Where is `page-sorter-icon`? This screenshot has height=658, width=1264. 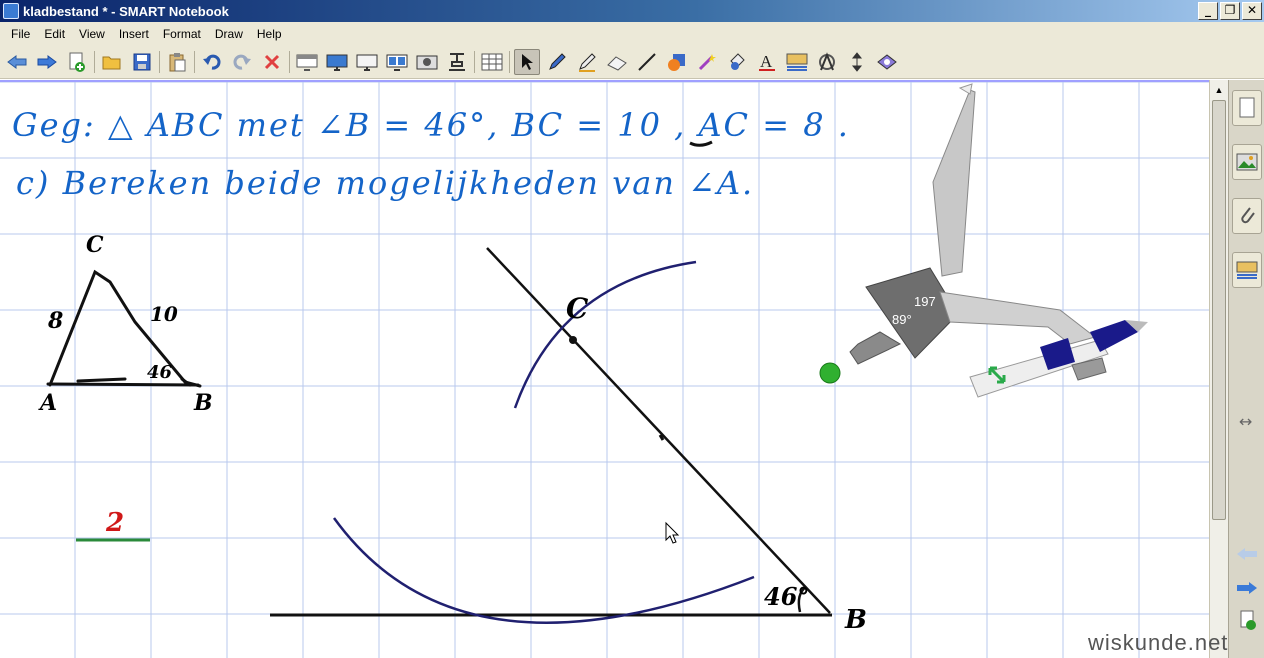
page-sorter-icon is located at coordinates (1247, 108).